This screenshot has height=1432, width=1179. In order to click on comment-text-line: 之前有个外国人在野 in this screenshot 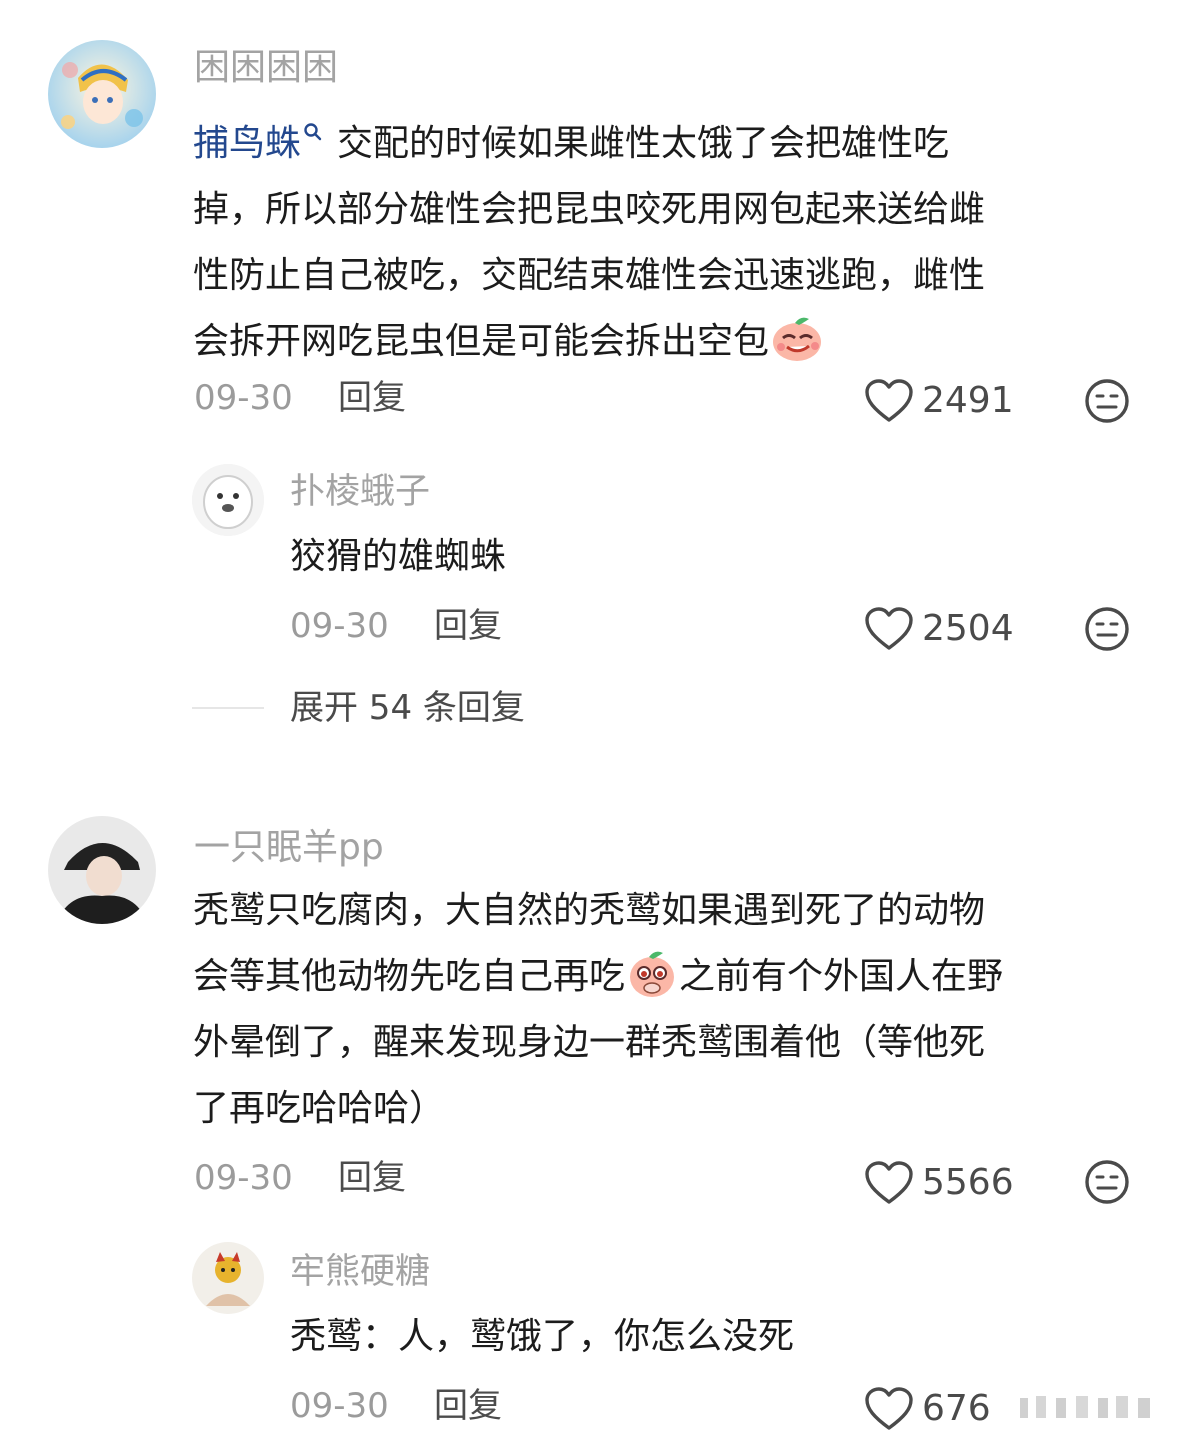, I will do `click(841, 976)`.